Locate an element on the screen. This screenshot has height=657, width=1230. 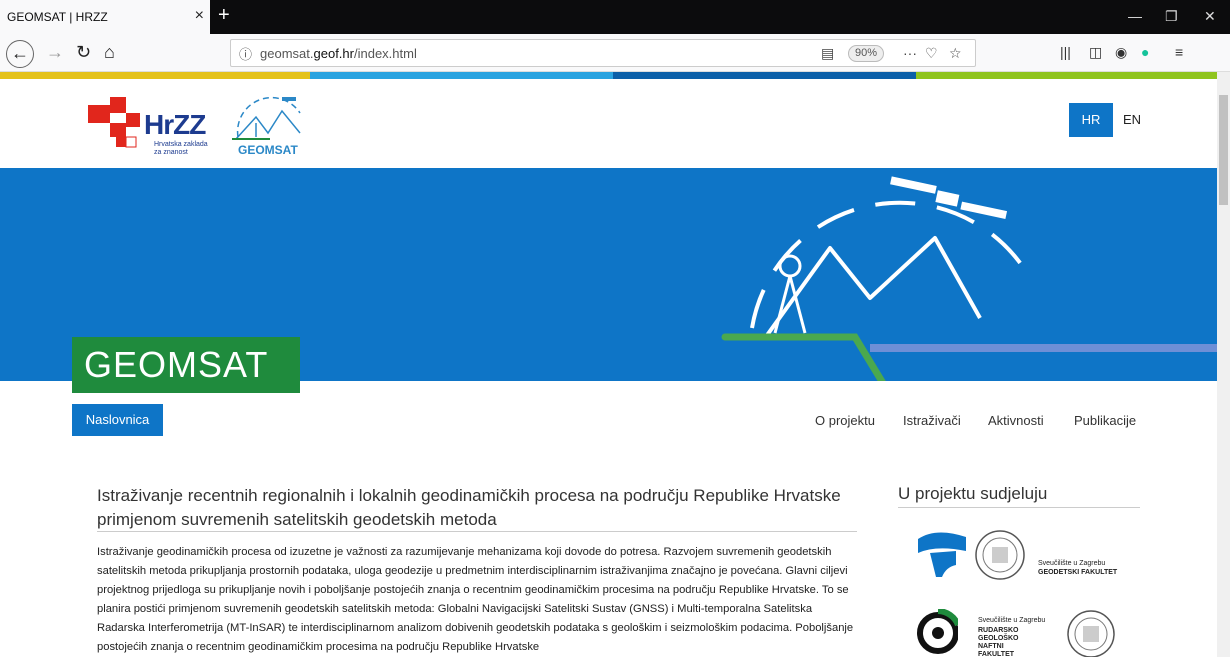
geomsat-logo-text: GEOMSAT is located at coordinates (268, 150).